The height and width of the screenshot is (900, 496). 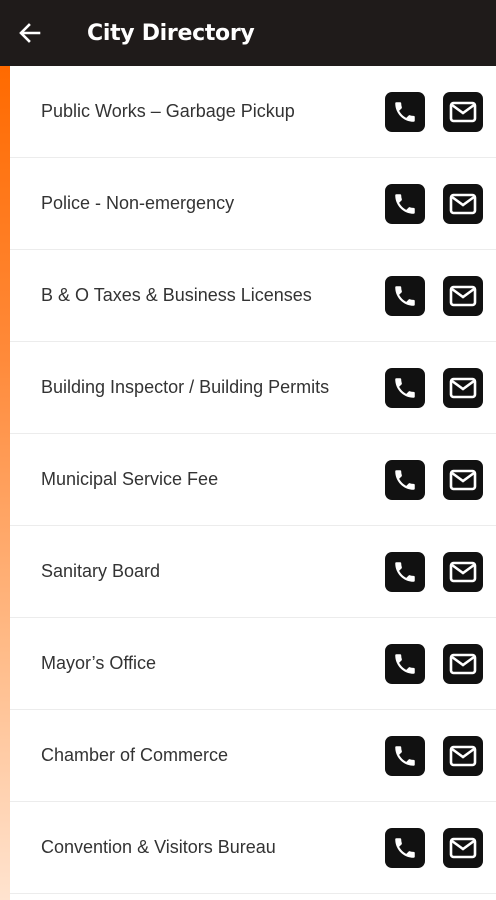 I want to click on list-item: Police - Non-emergency, so click(x=253, y=204).